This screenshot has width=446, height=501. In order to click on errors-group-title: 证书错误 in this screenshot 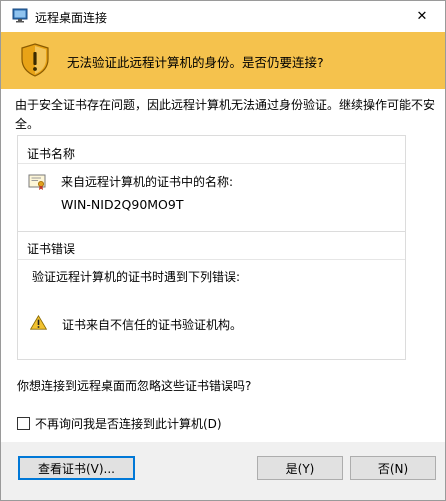, I will do `click(51, 249)`.